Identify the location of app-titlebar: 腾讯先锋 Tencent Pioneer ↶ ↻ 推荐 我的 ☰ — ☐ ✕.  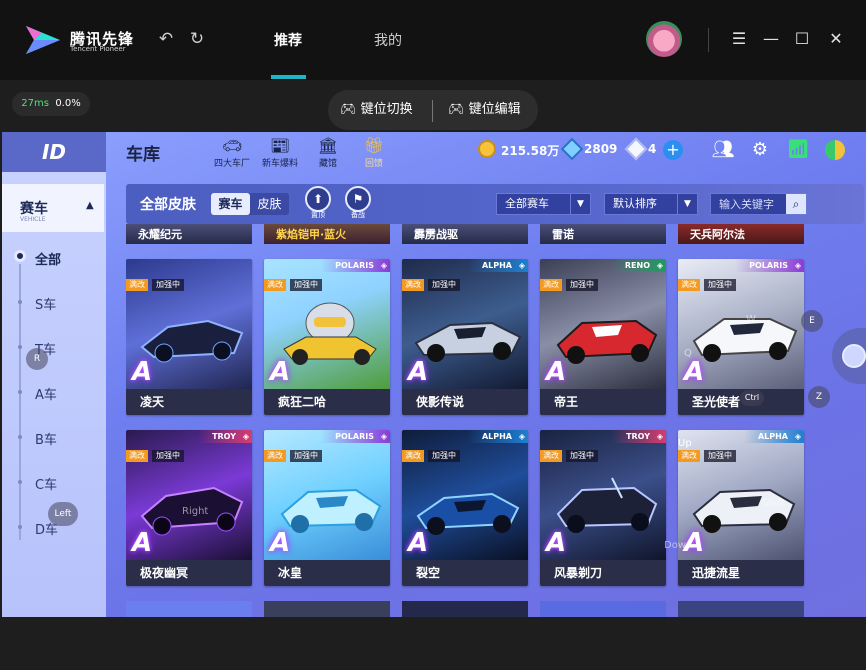
(433, 40).